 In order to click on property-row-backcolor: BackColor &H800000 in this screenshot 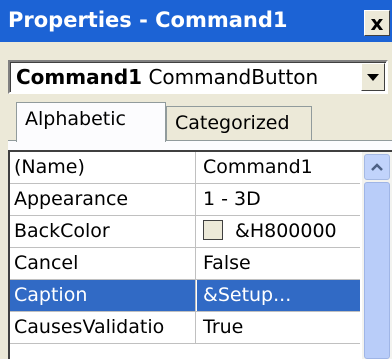, I will do `click(185, 232)`.